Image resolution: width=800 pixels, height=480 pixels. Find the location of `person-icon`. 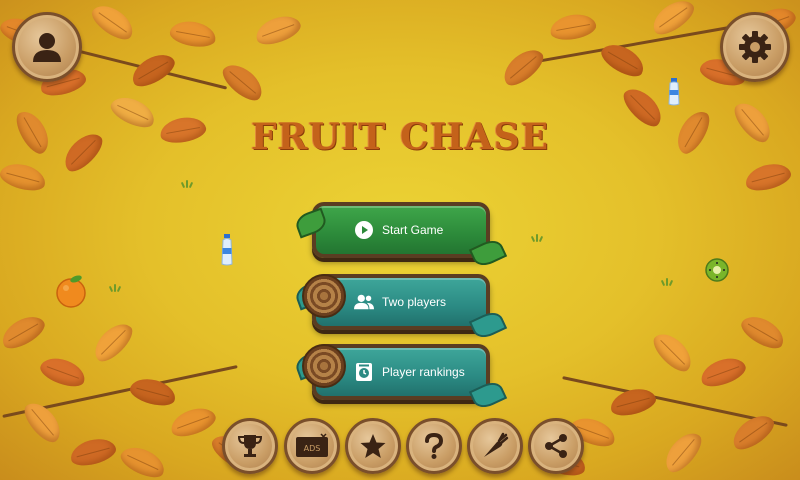

person-icon is located at coordinates (47, 47).